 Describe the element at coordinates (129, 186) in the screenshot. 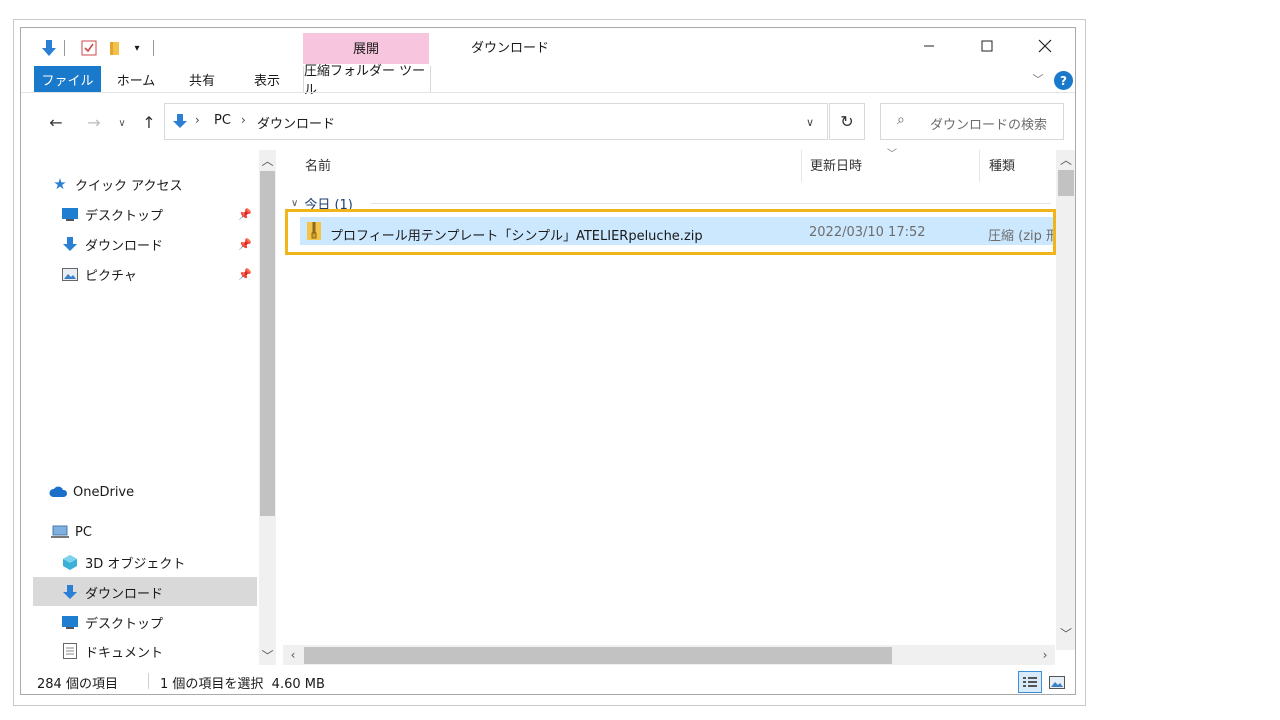

I see `nav-label: クイック アクセス` at that location.